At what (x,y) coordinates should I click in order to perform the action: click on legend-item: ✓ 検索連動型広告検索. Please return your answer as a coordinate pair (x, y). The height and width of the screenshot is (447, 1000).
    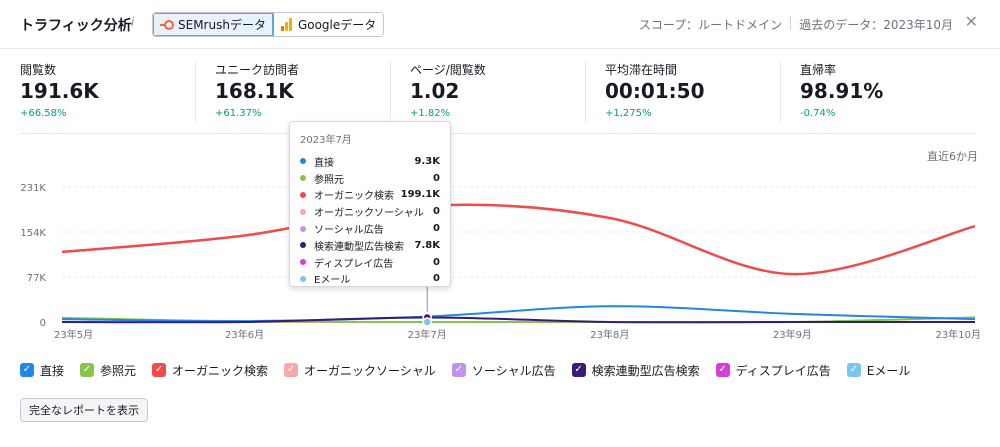
    Looking at the image, I should click on (635, 370).